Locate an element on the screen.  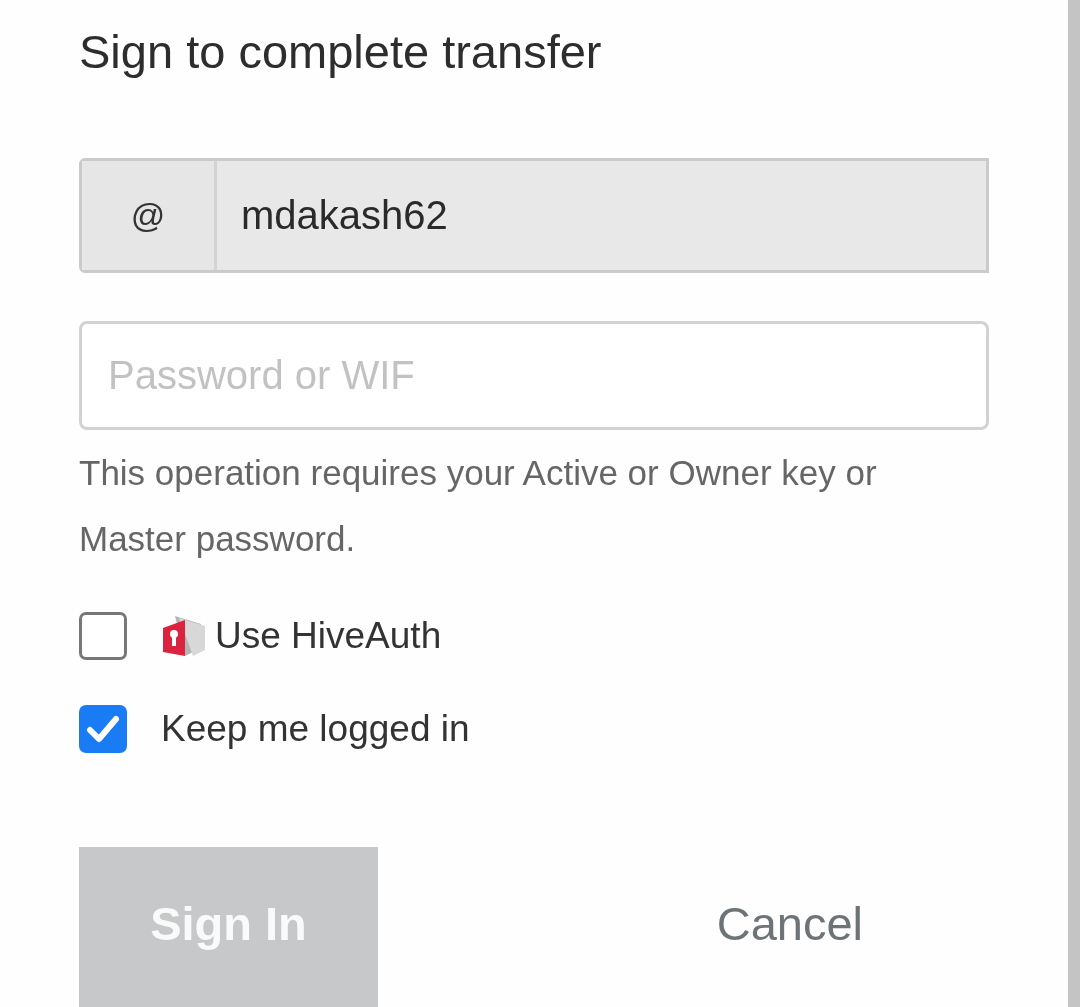
option-label: Use HiveAuth is located at coordinates (328, 635).